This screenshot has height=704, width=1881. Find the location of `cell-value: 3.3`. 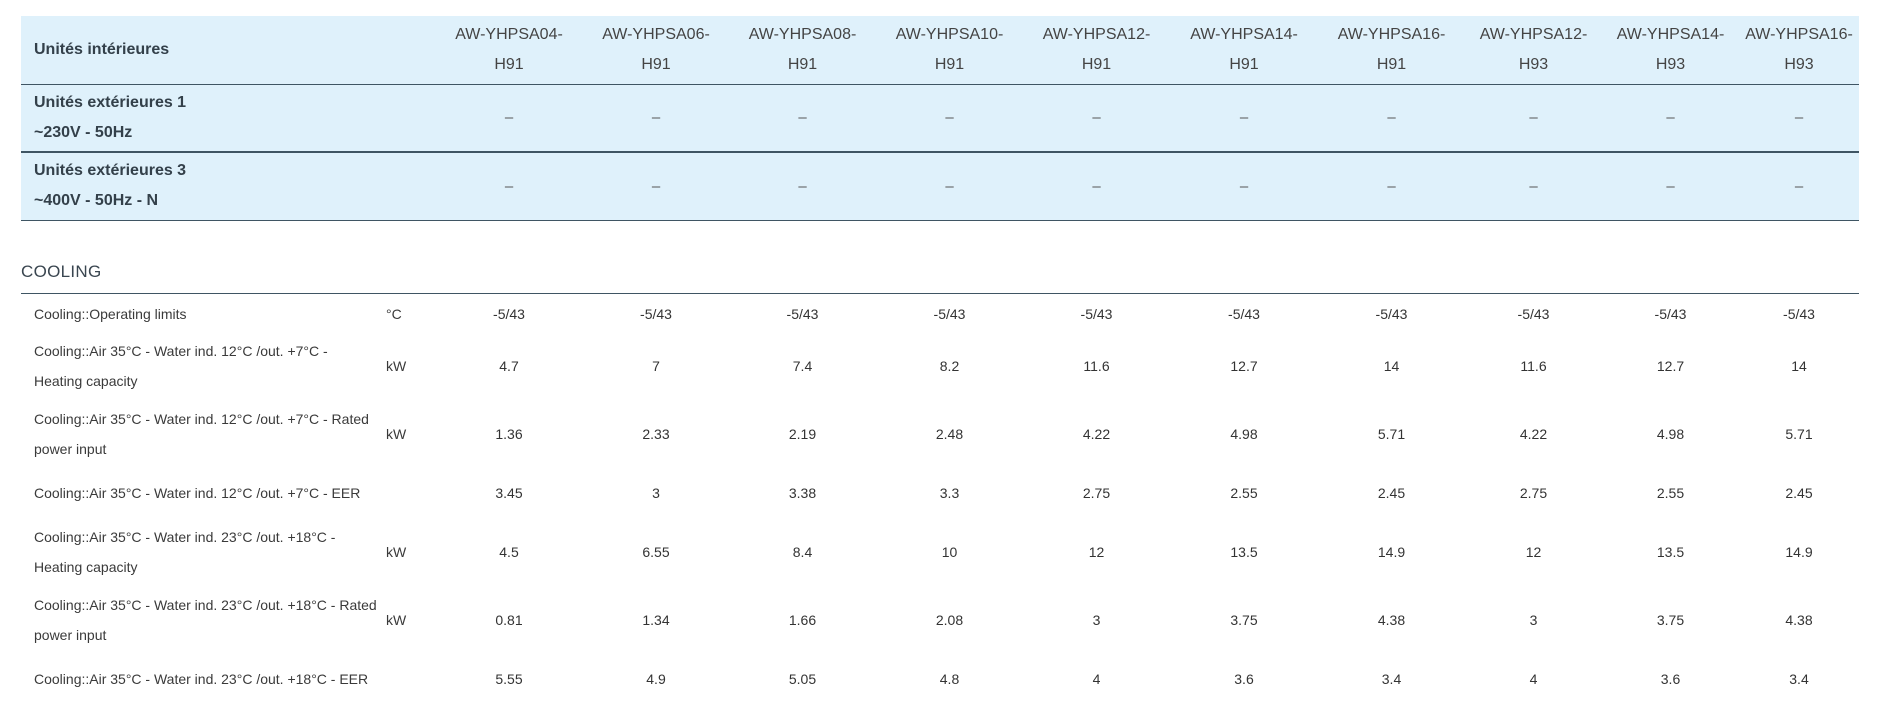

cell-value: 3.3 is located at coordinates (949, 493).